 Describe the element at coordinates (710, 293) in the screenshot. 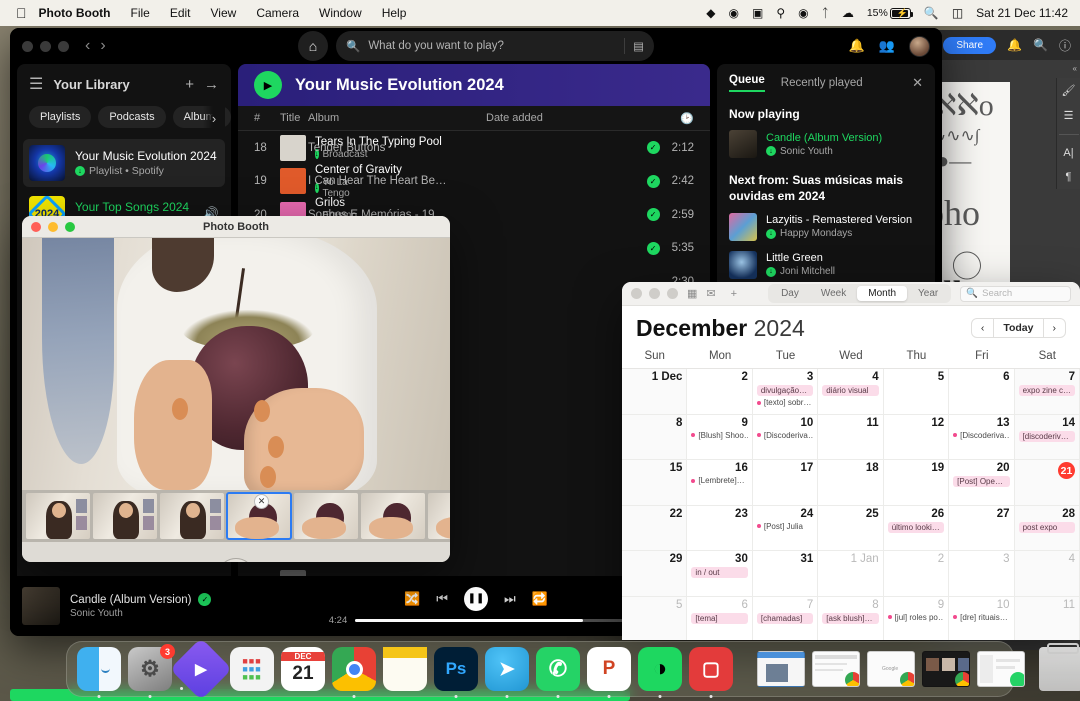

I see `inbox-icon: ✉` at that location.